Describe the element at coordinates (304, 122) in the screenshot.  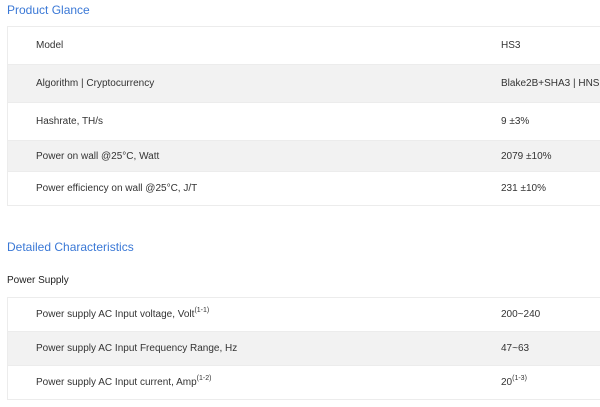
I see `table-row: Hashrate, TH/s 9 ±3%` at that location.